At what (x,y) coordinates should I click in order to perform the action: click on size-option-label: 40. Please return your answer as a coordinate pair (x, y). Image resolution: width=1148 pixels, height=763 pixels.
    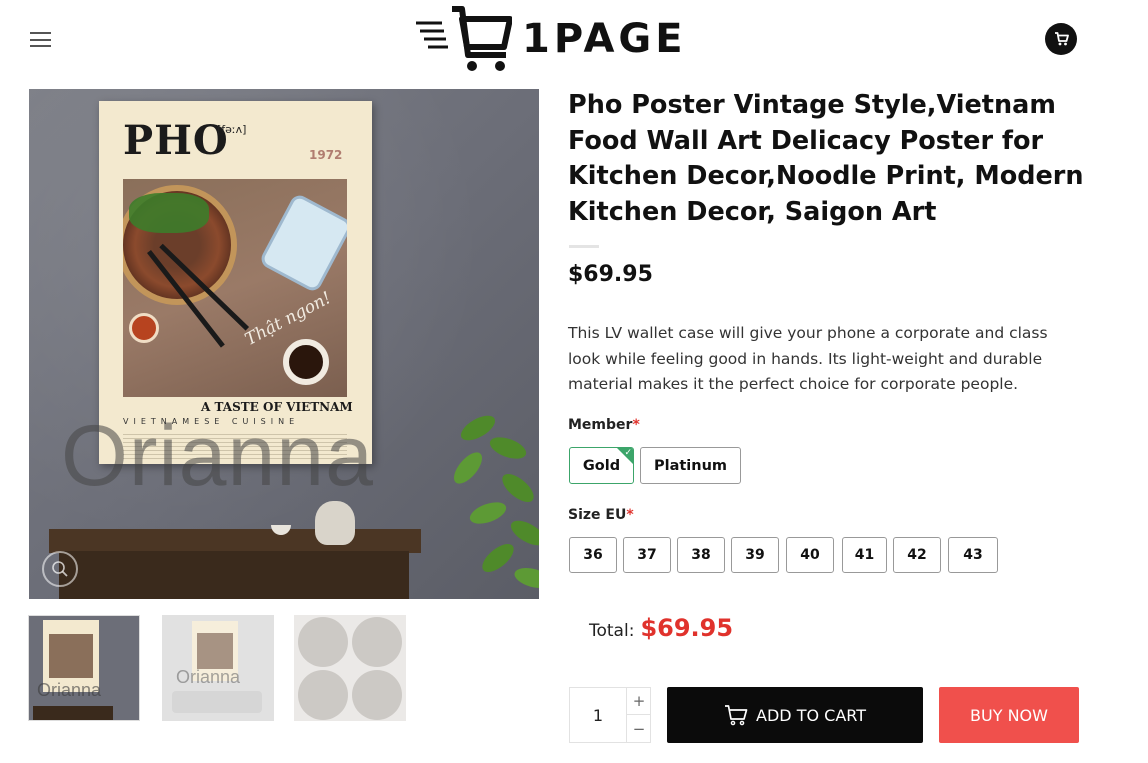
    Looking at the image, I should click on (810, 555).